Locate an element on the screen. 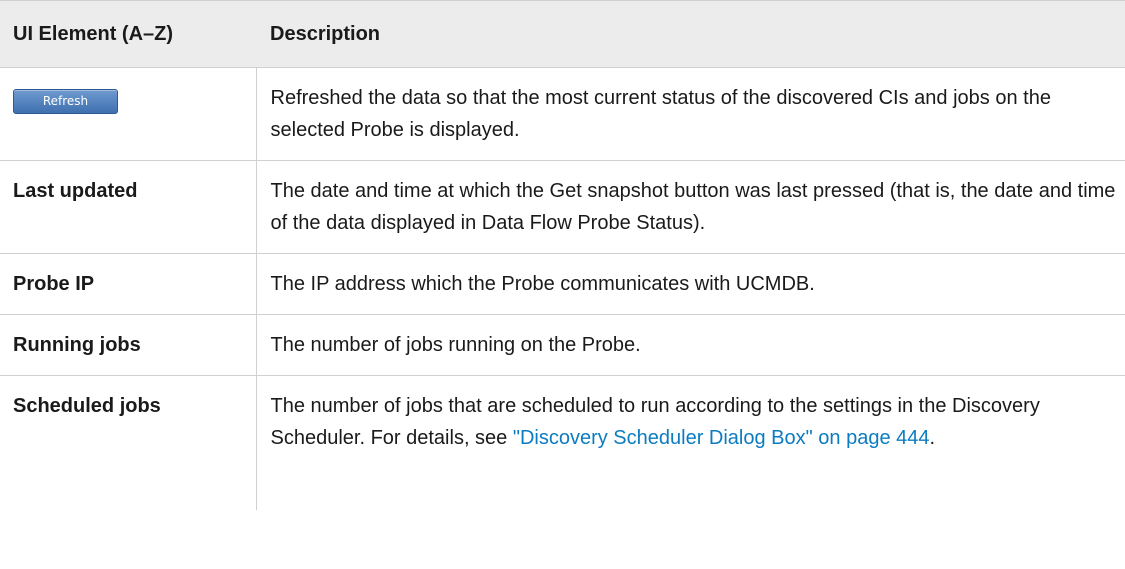  refresh-button: Refresh is located at coordinates (65, 101).